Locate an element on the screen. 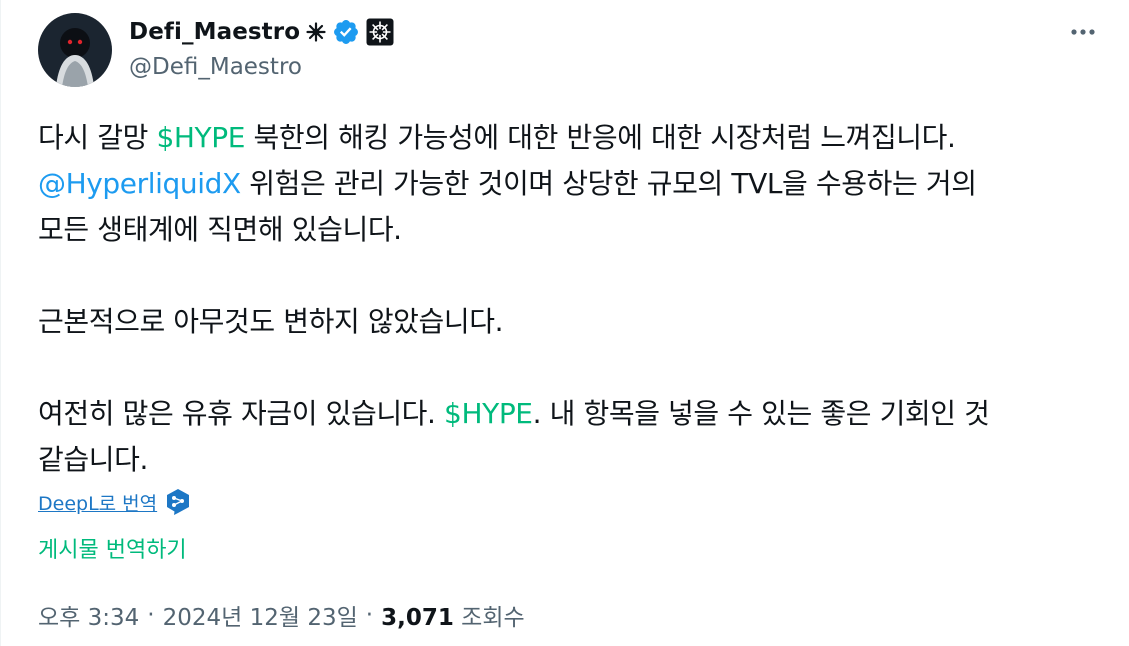  affiliate-logo-icon is located at coordinates (380, 32).